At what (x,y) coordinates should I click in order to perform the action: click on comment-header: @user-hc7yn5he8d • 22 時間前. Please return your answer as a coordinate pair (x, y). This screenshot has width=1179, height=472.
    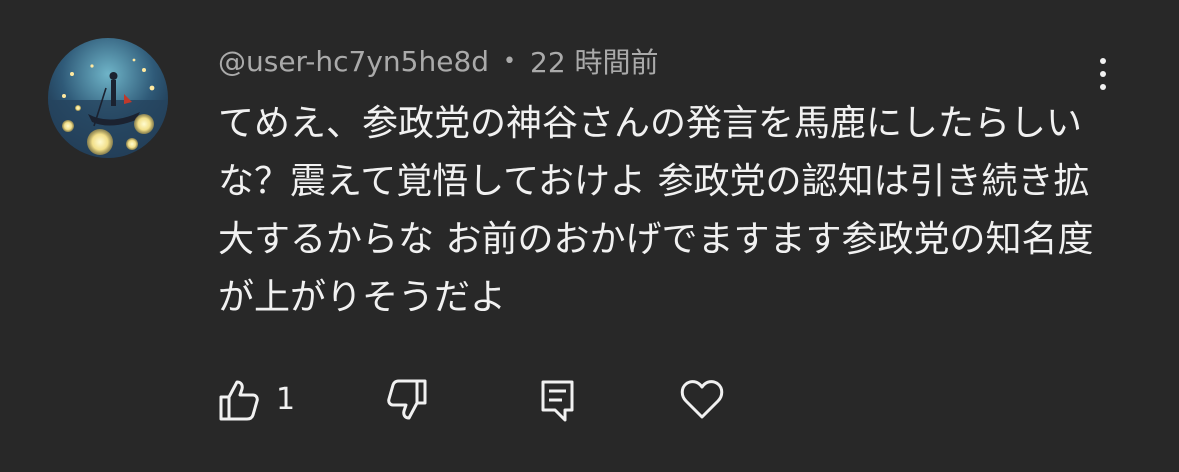
    Looking at the image, I should click on (438, 61).